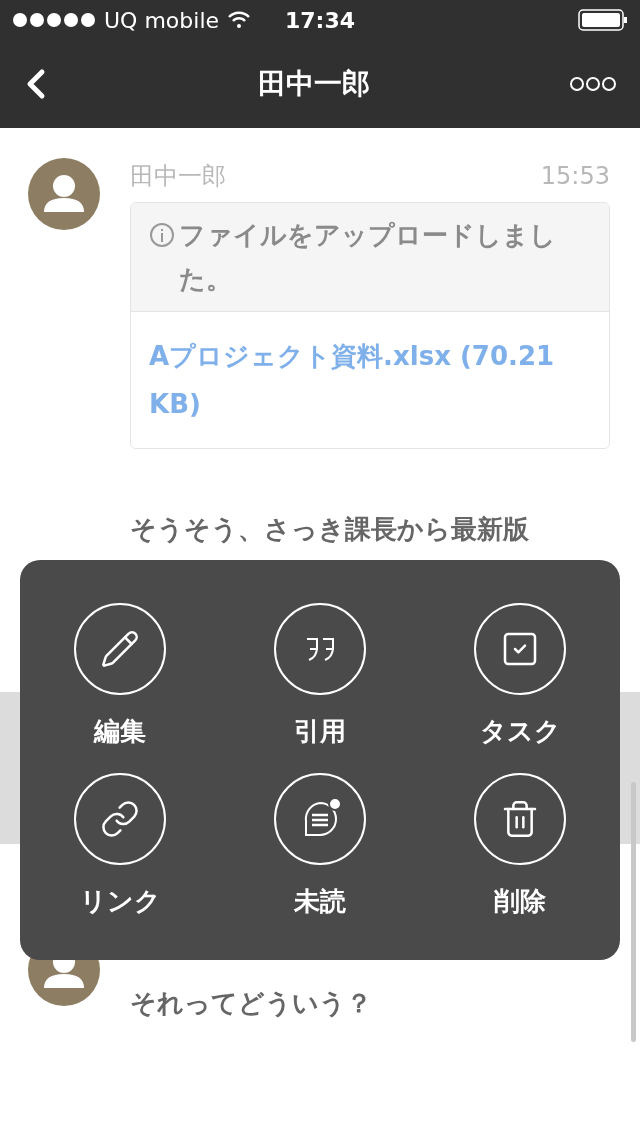 This screenshot has height=1136, width=640. I want to click on carrier-name: UQ mobile, so click(162, 20).